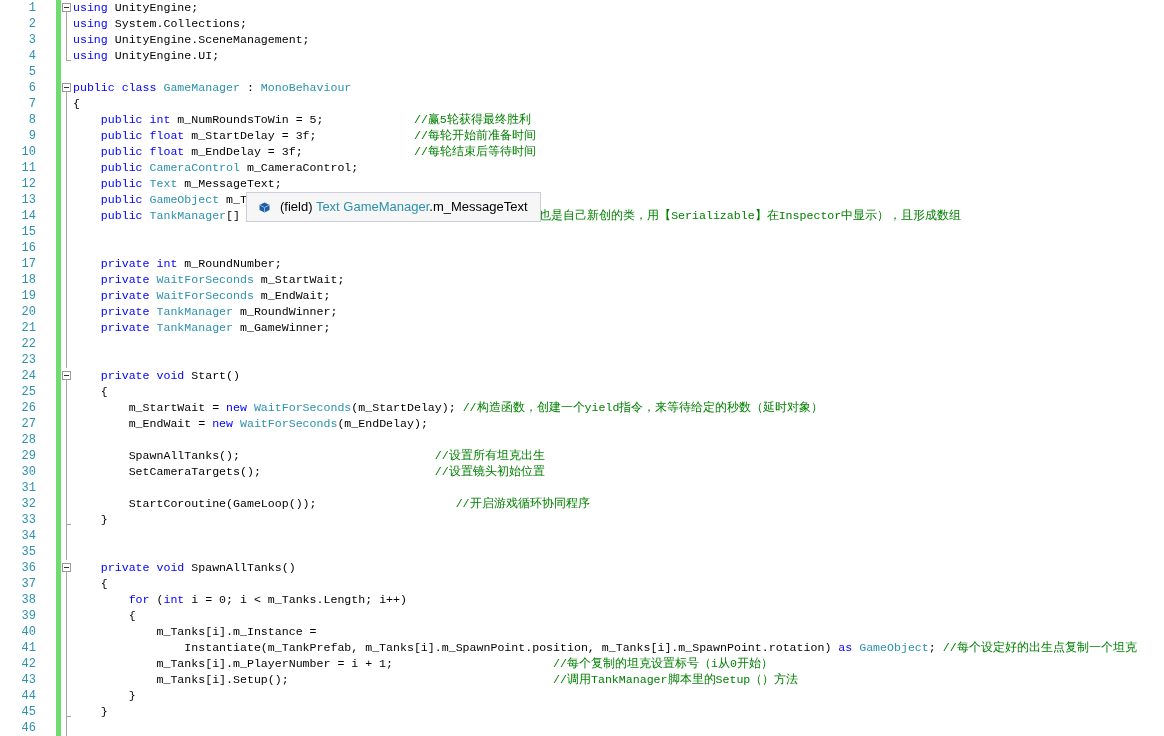 This screenshot has height=736, width=1164. I want to click on code-line: using UnityEngine.SceneManagement;, so click(191, 40).